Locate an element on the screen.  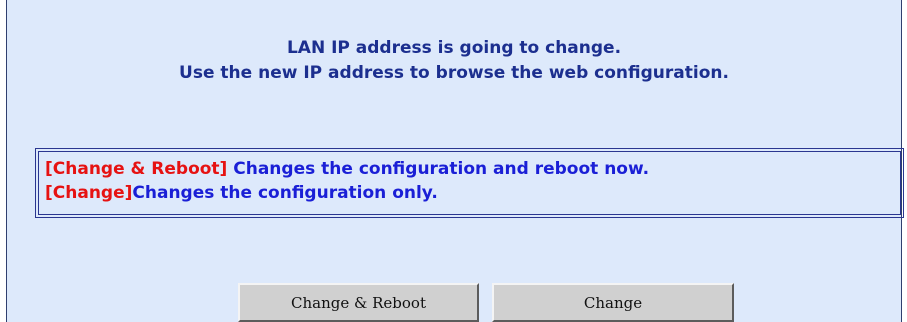
change-button: Change is located at coordinates (613, 302).